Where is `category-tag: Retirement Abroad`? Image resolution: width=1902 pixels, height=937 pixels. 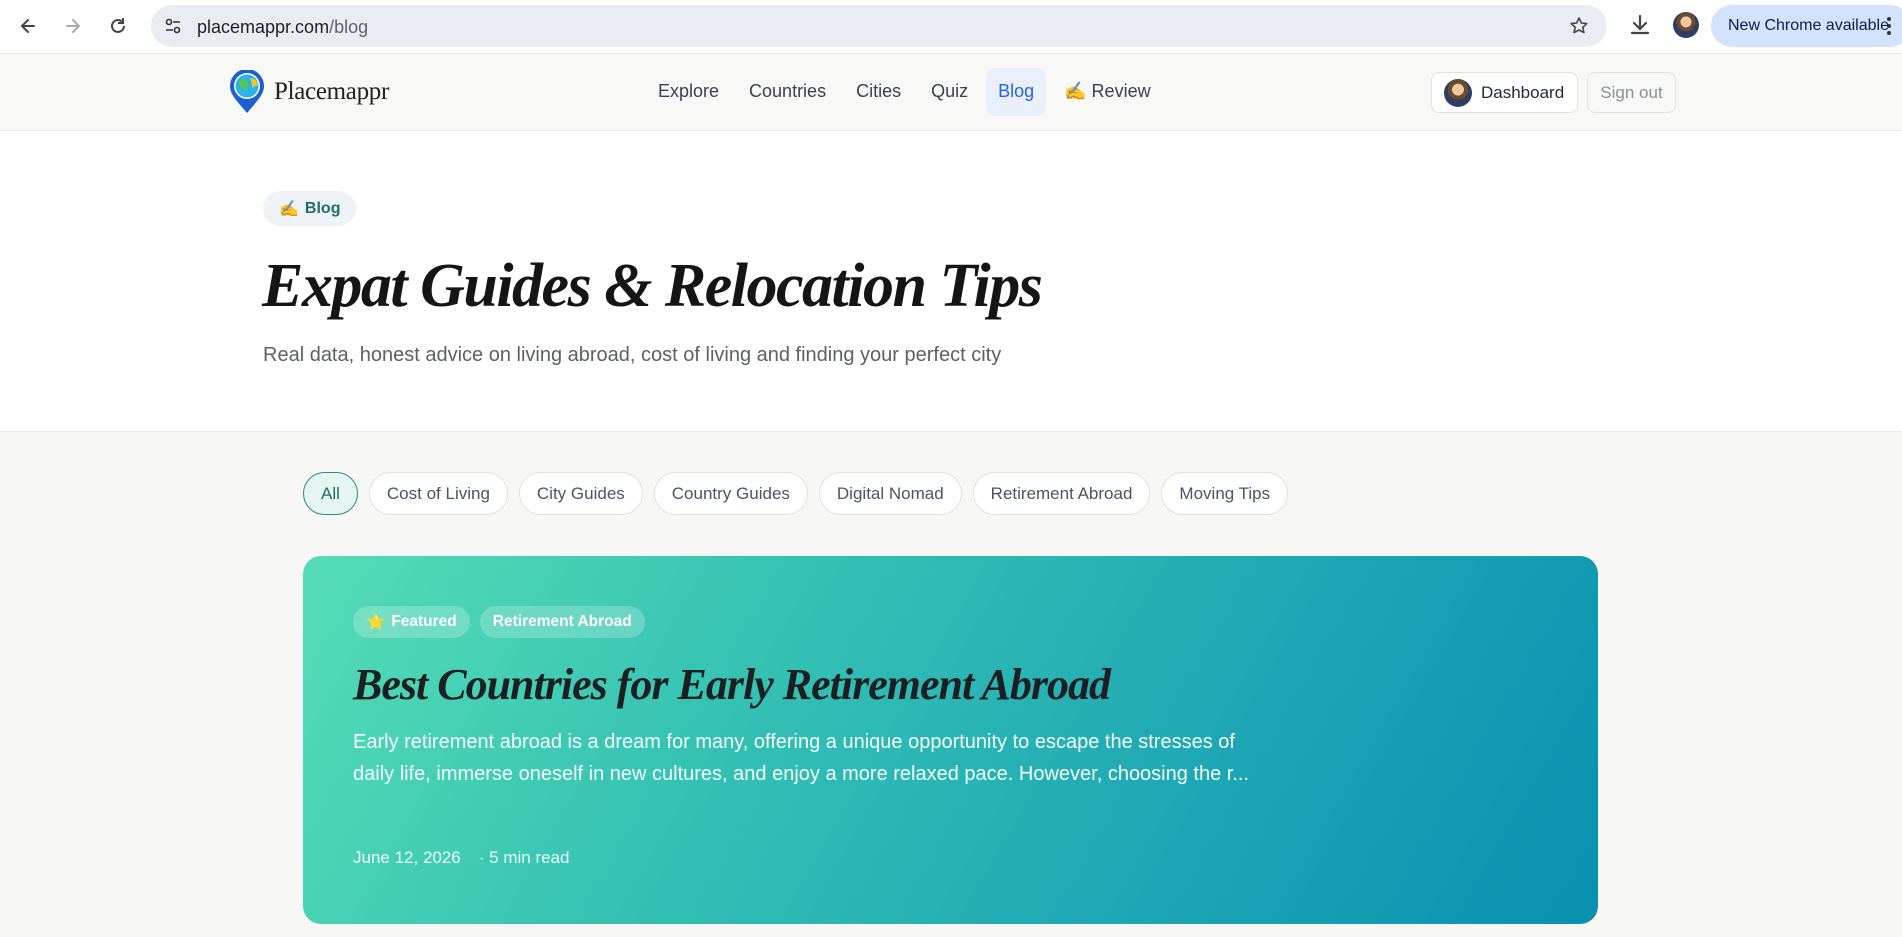 category-tag: Retirement Abroad is located at coordinates (562, 622).